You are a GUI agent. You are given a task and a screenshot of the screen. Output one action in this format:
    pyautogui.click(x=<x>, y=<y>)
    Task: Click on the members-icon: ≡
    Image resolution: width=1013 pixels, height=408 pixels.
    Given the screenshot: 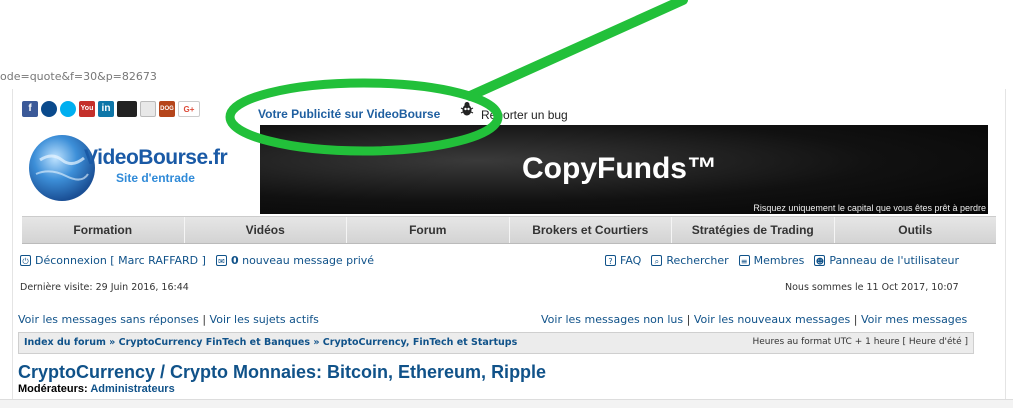 What is the action you would take?
    pyautogui.click(x=744, y=260)
    